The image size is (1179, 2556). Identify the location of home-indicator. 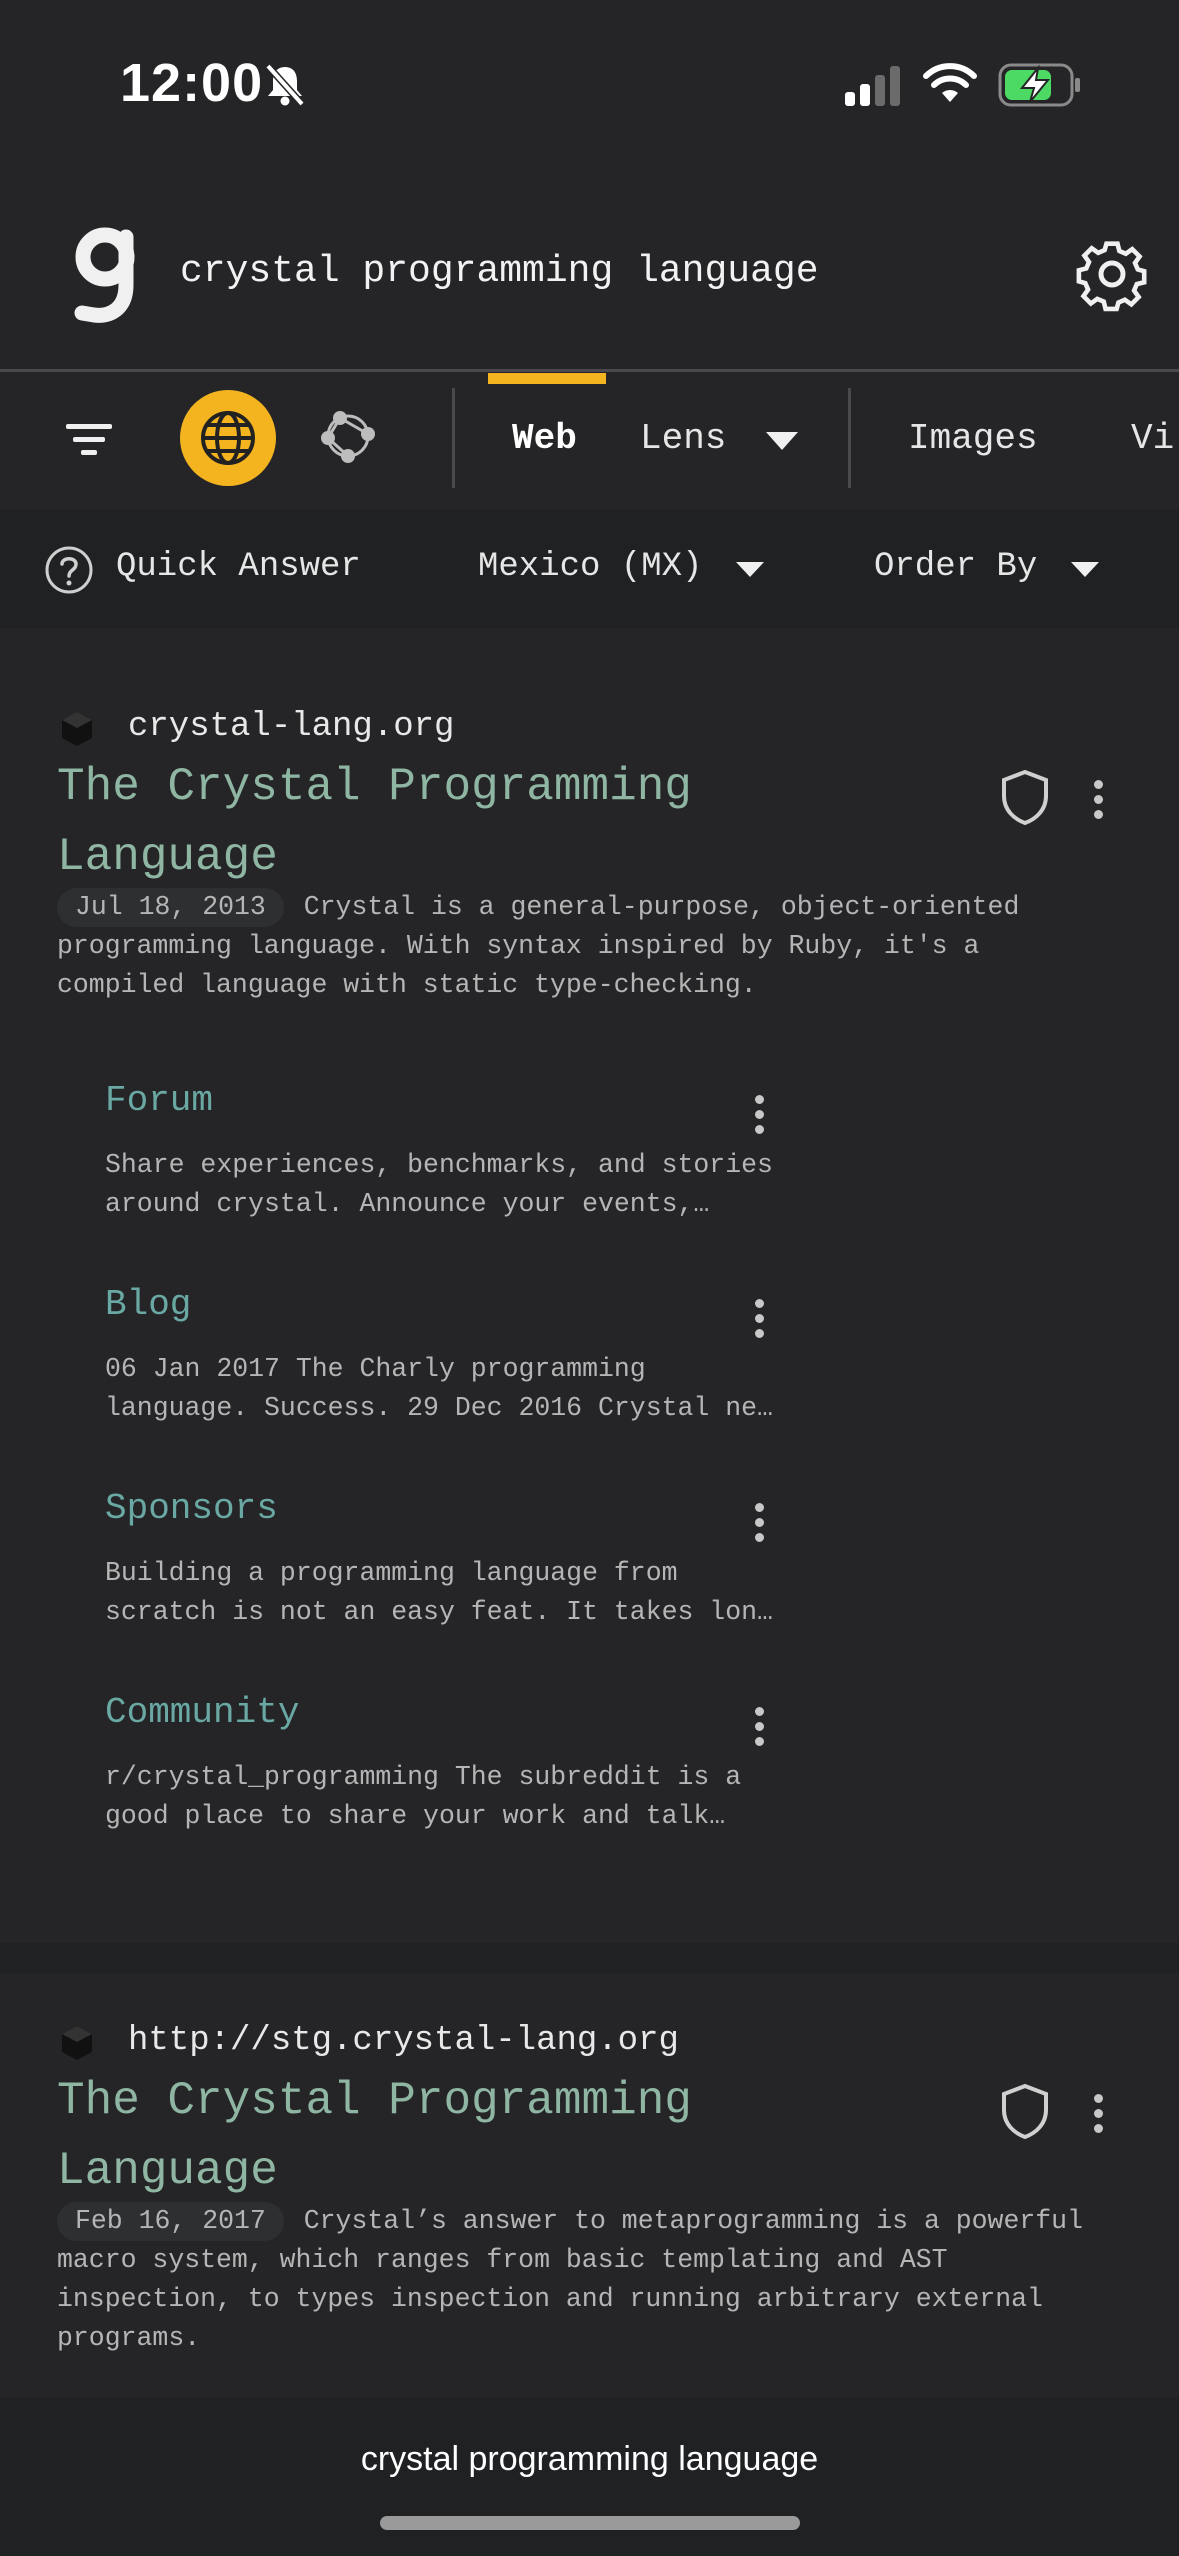
(590, 2523).